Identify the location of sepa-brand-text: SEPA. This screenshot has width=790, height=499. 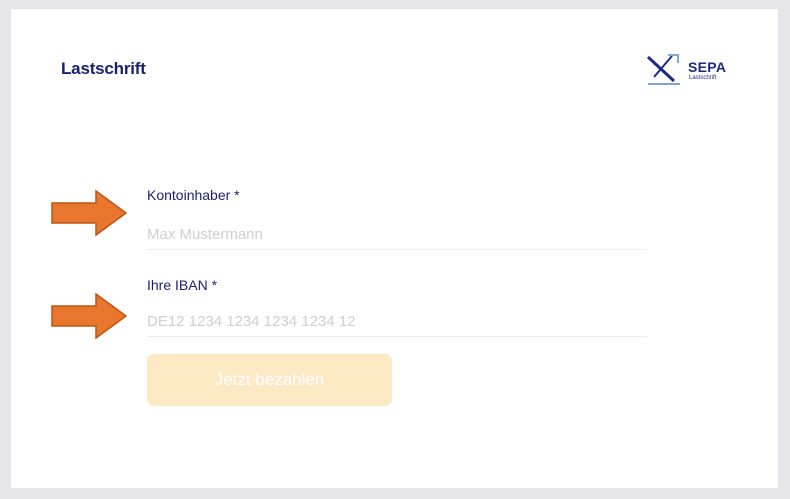
(707, 67).